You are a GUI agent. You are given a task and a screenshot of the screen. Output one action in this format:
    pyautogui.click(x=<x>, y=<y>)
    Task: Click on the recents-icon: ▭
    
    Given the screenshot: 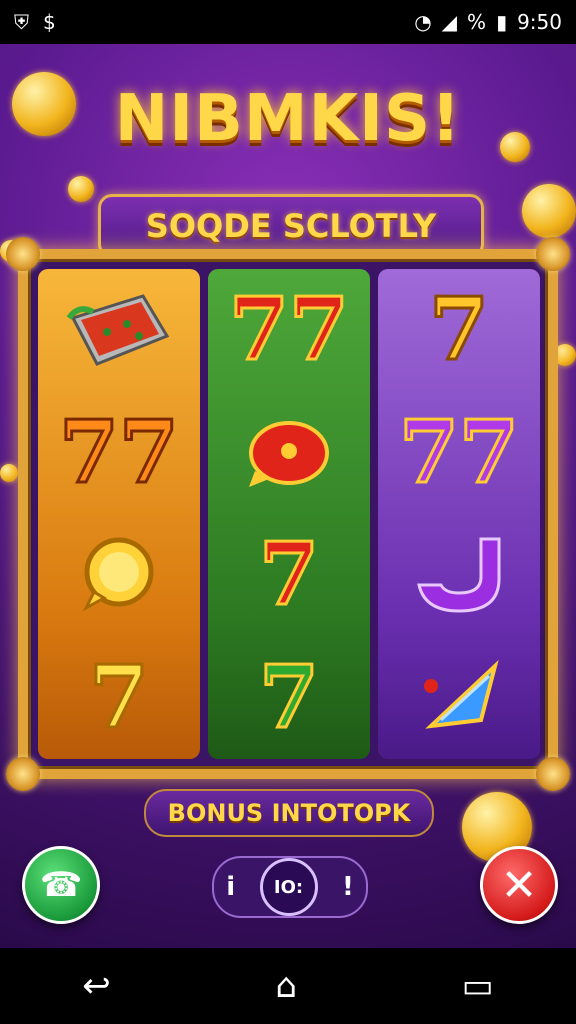 What is the action you would take?
    pyautogui.click(x=478, y=986)
    